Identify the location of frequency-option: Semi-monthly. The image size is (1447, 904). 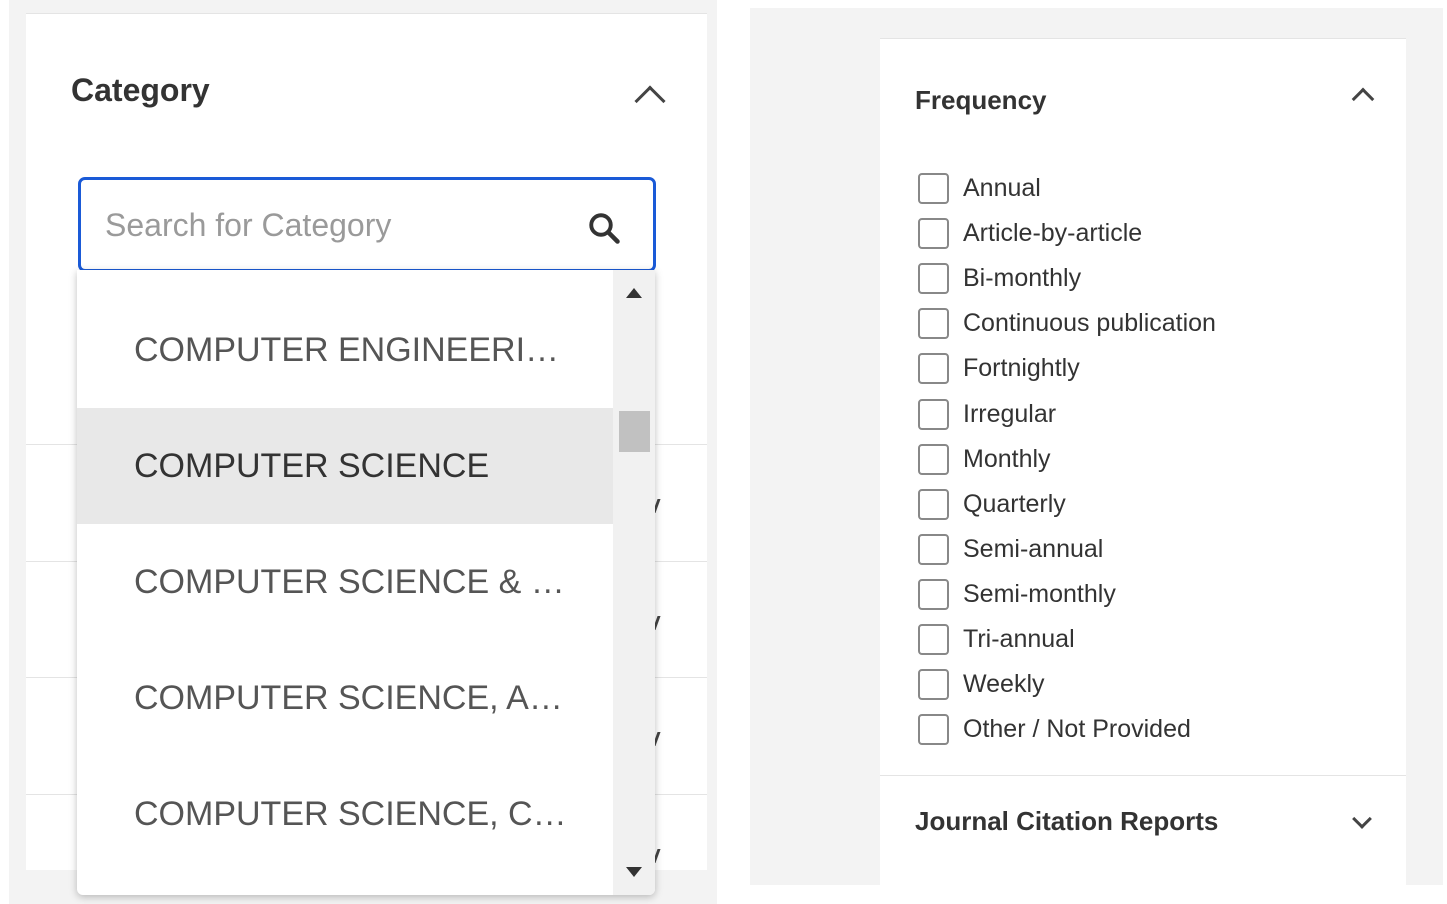
(1067, 594).